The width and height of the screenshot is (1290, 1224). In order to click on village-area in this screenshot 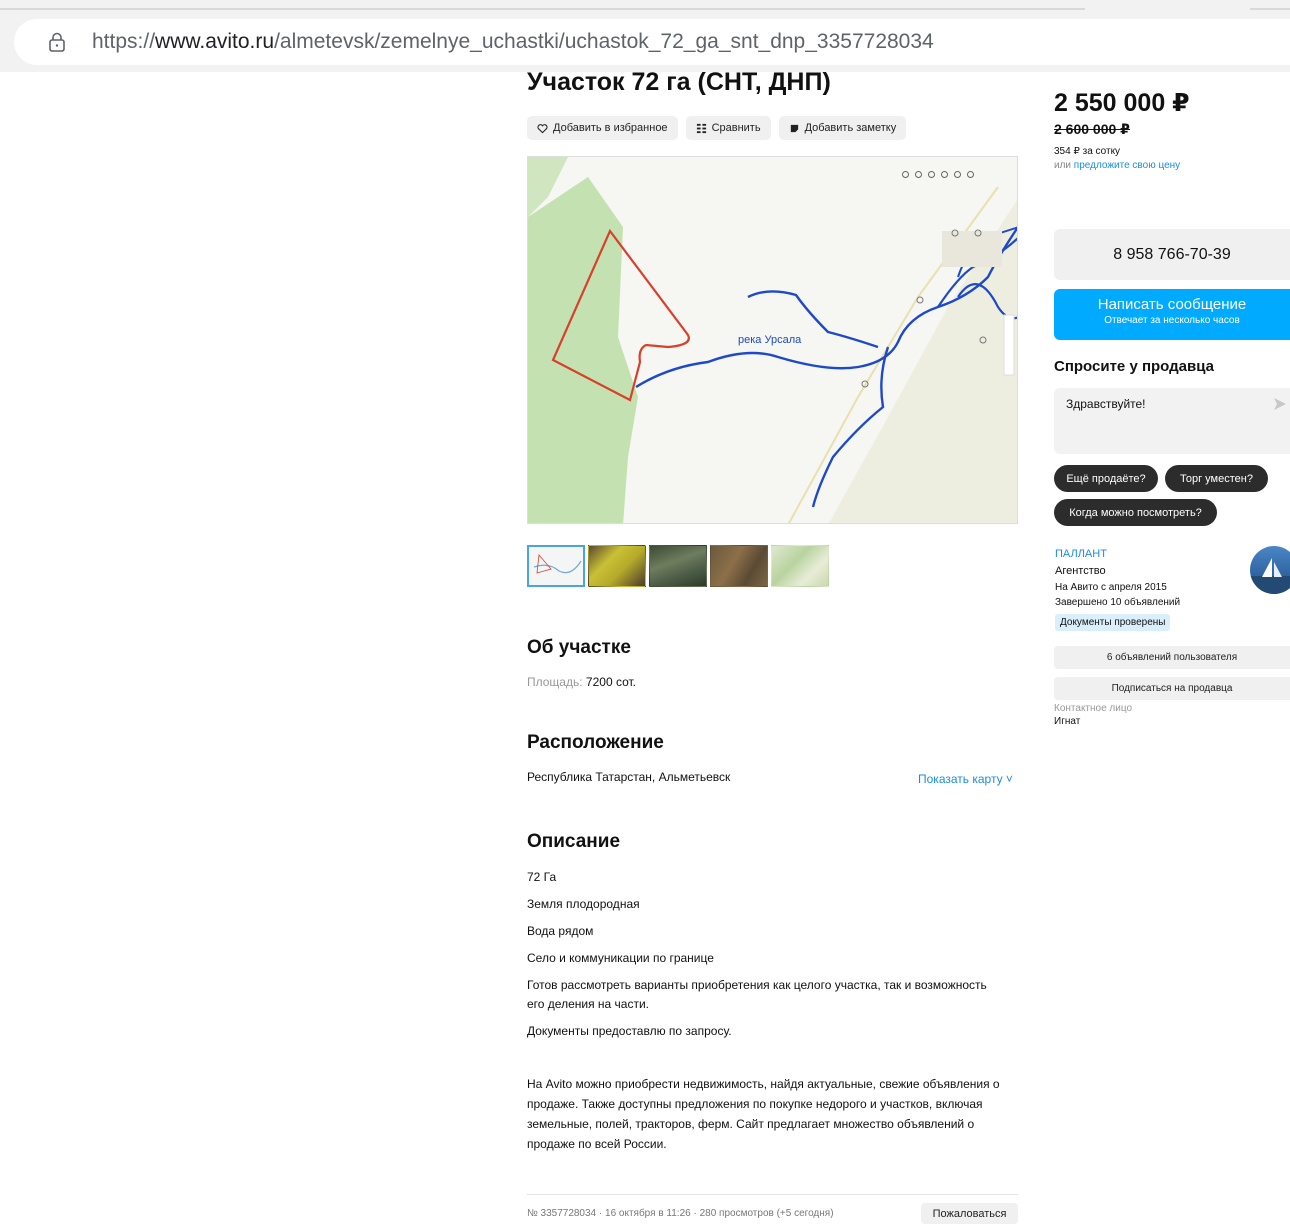, I will do `click(972, 249)`.